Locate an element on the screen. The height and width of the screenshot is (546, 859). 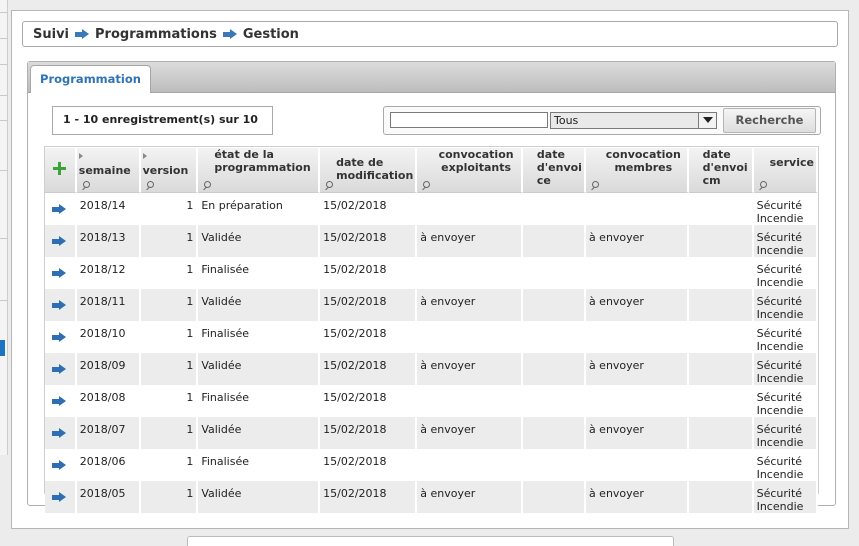
cell-etat: Validée is located at coordinates (259, 433).